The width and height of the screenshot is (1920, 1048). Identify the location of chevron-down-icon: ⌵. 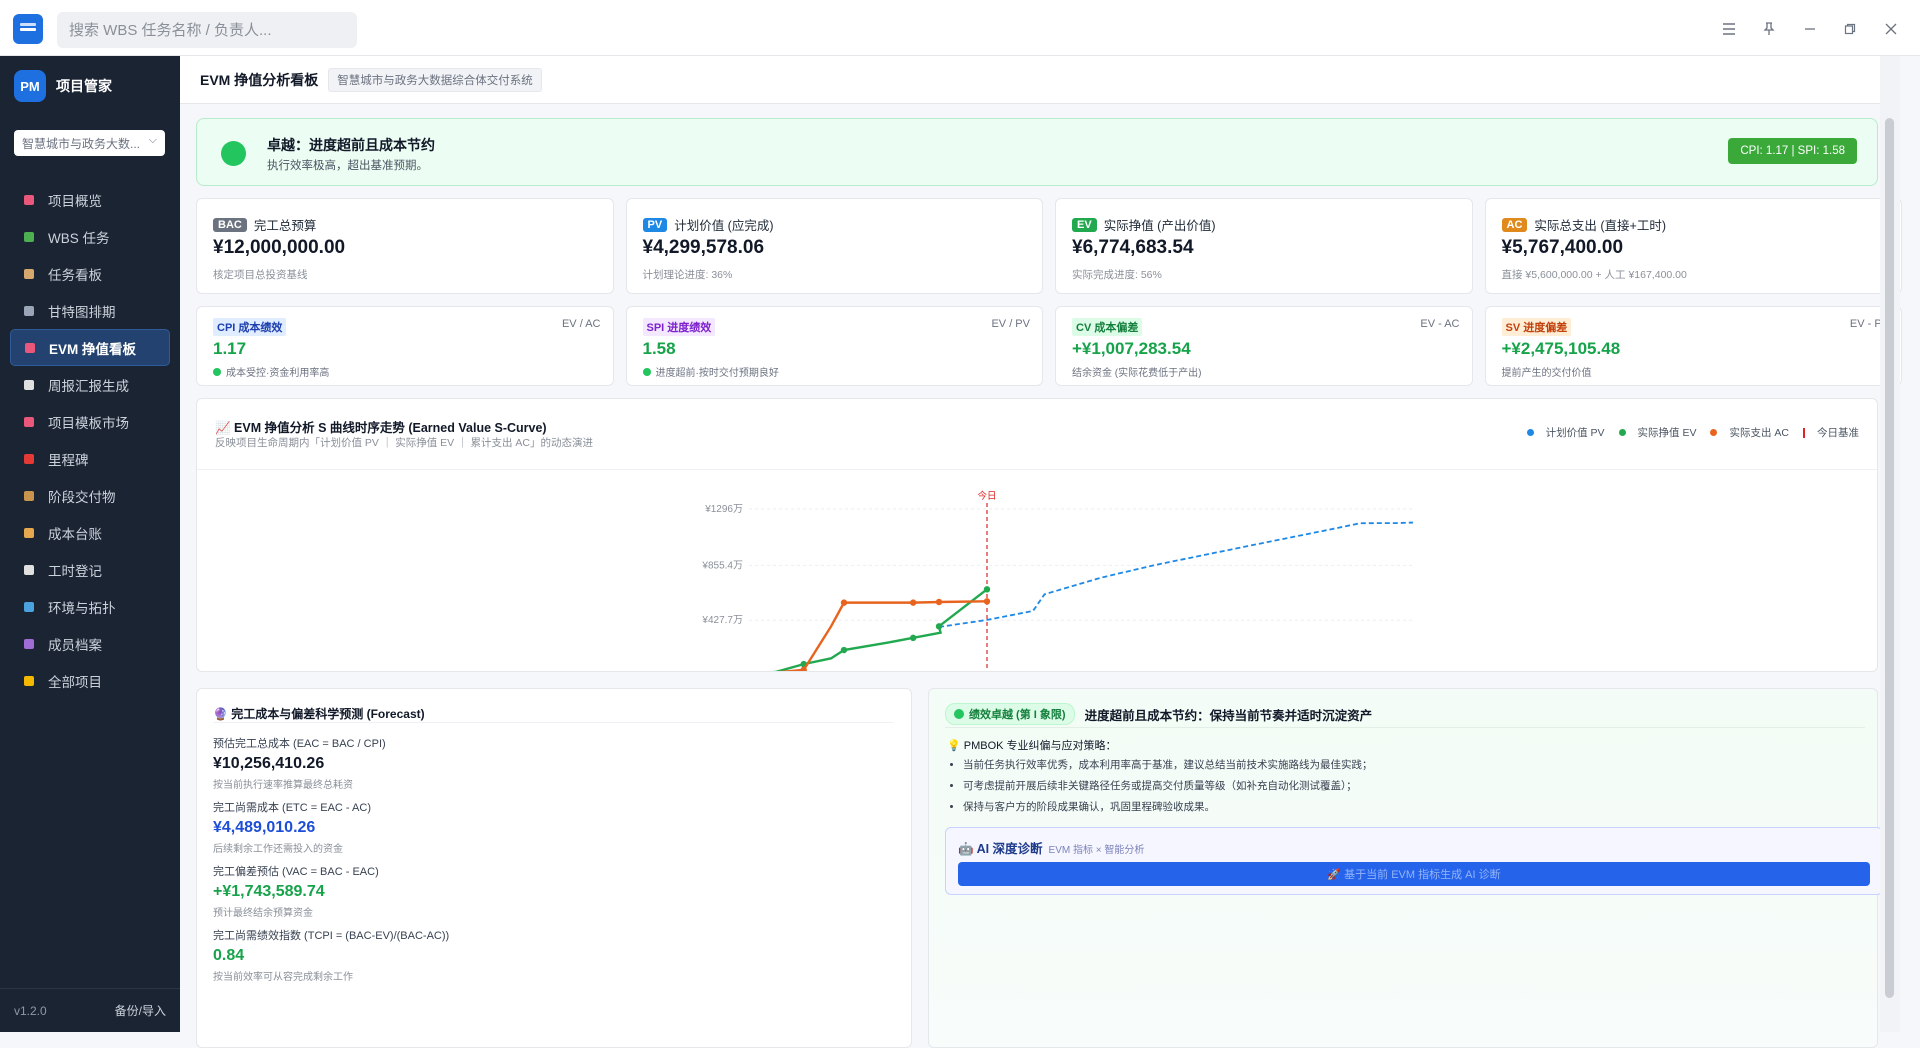
(152, 140).